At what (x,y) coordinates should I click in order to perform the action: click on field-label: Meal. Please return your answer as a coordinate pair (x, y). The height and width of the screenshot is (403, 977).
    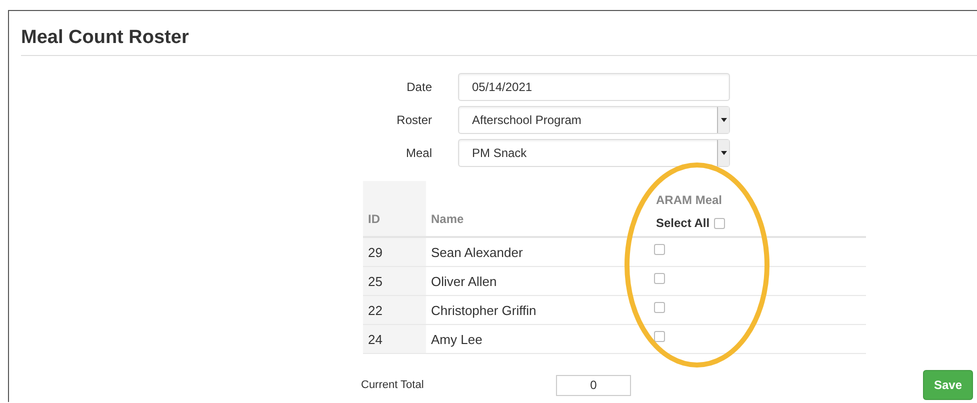
    Looking at the image, I should click on (418, 153).